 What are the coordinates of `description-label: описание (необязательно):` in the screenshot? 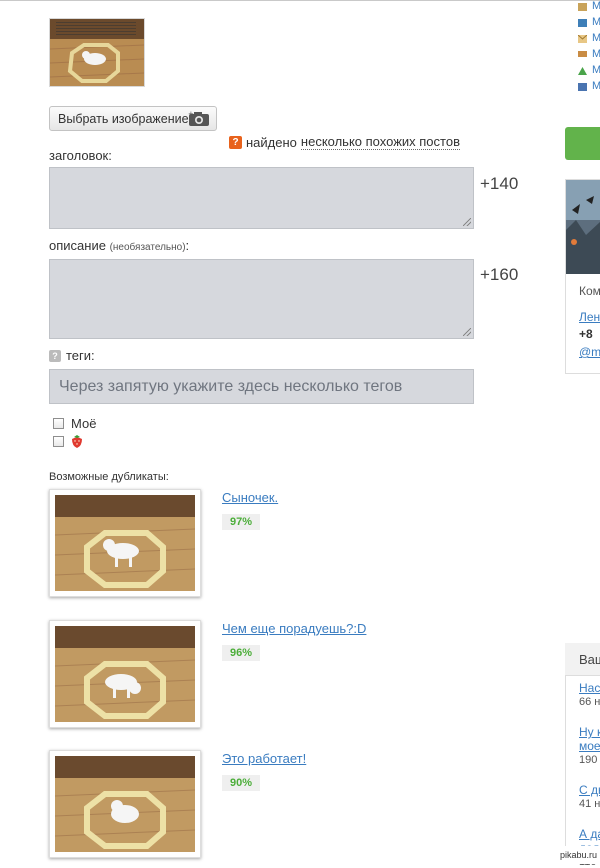 It's located at (119, 245).